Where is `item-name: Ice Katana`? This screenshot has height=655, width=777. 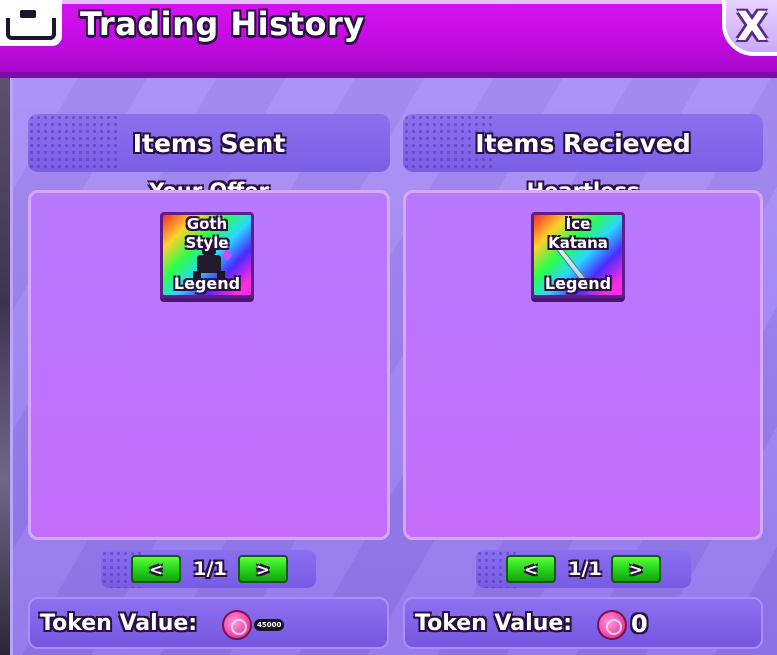 item-name: Ice Katana is located at coordinates (578, 233).